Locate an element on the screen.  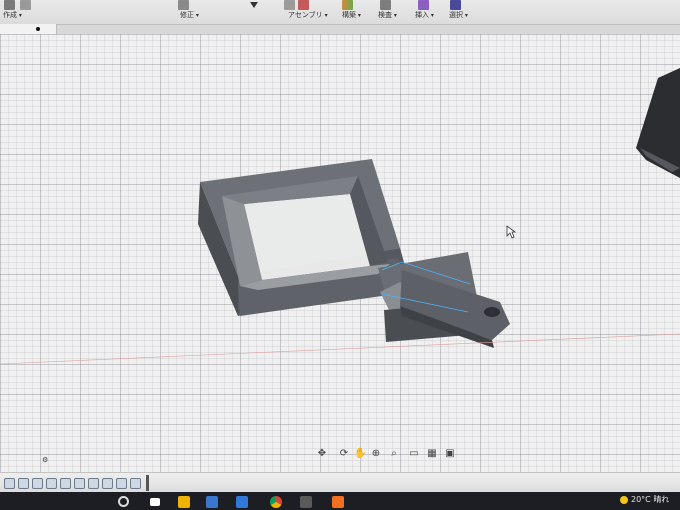
cursor-icon is located at coordinates (511, 232).